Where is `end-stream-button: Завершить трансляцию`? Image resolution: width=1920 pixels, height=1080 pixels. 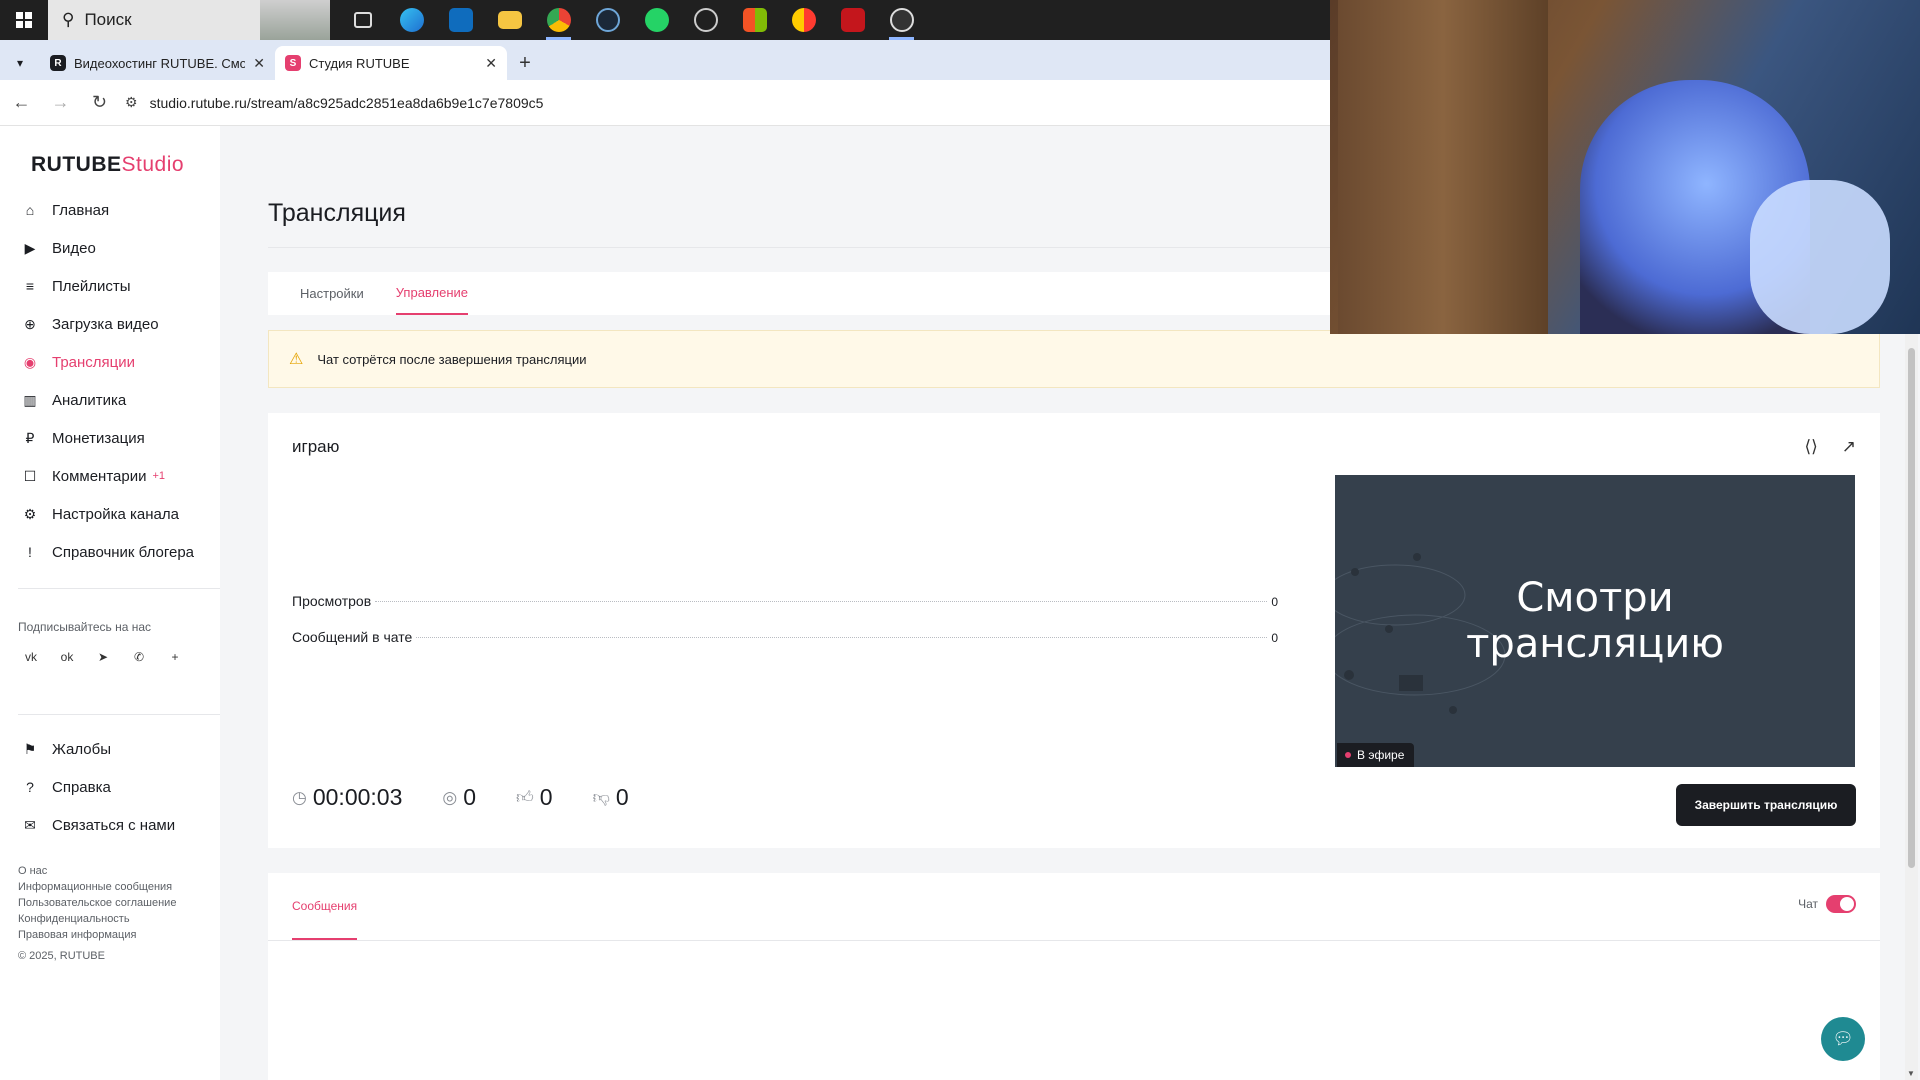
end-stream-button: Завершить трансляцию is located at coordinates (1766, 805).